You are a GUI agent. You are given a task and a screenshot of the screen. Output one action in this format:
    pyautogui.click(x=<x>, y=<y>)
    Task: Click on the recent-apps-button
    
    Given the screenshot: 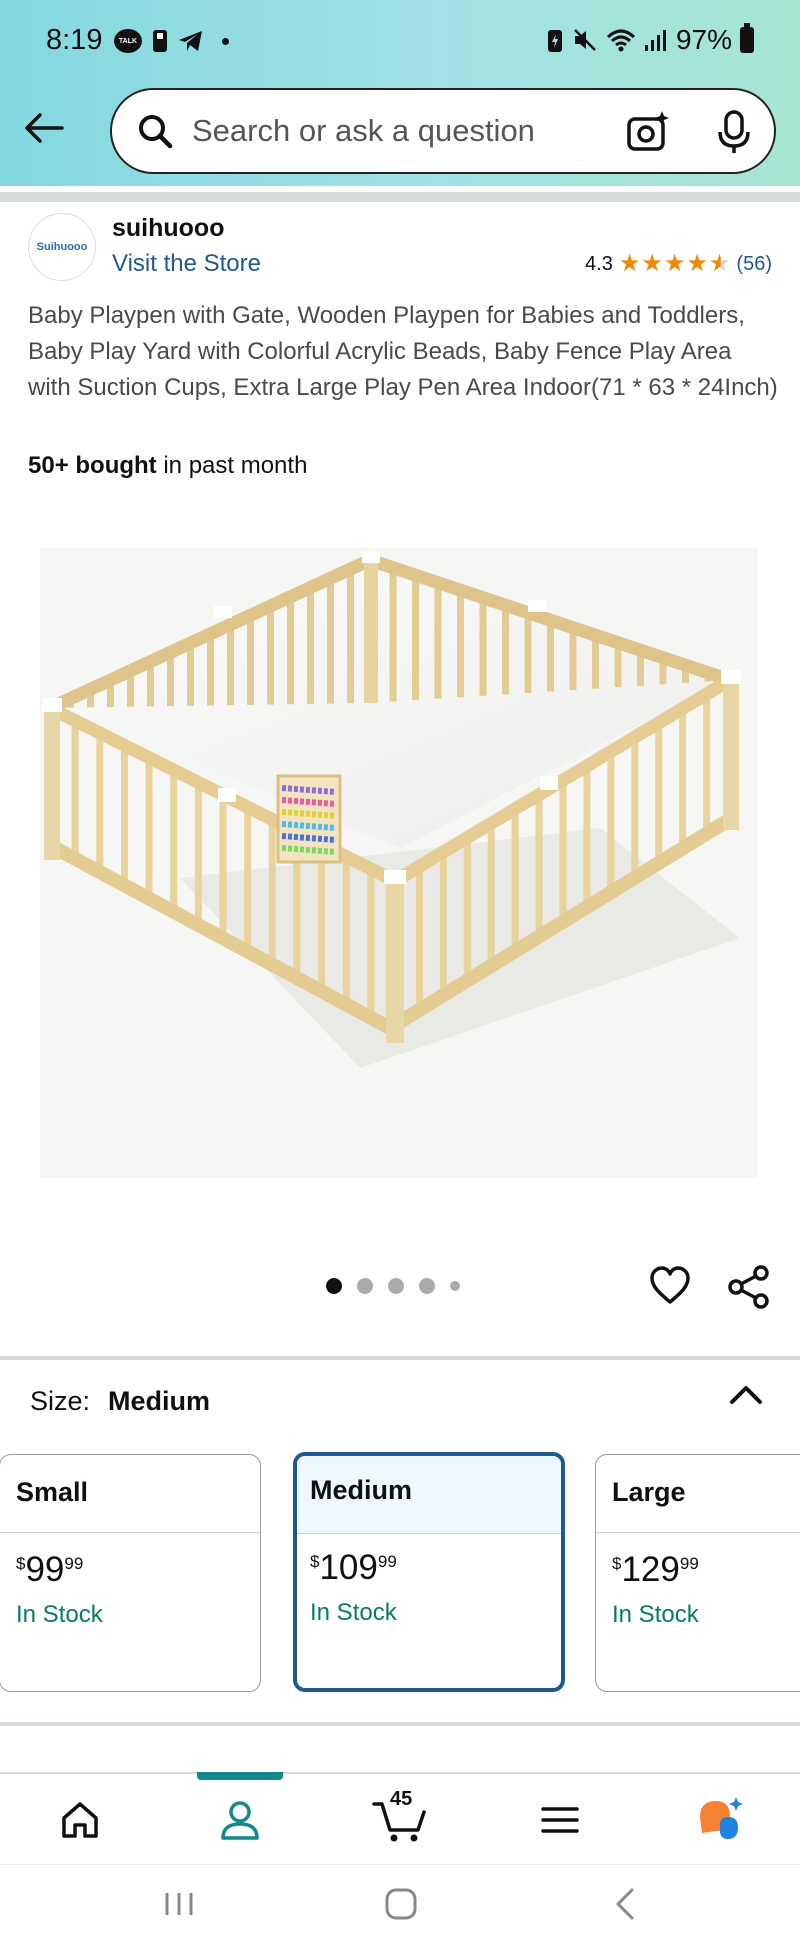 What is the action you would take?
    pyautogui.click(x=179, y=1906)
    